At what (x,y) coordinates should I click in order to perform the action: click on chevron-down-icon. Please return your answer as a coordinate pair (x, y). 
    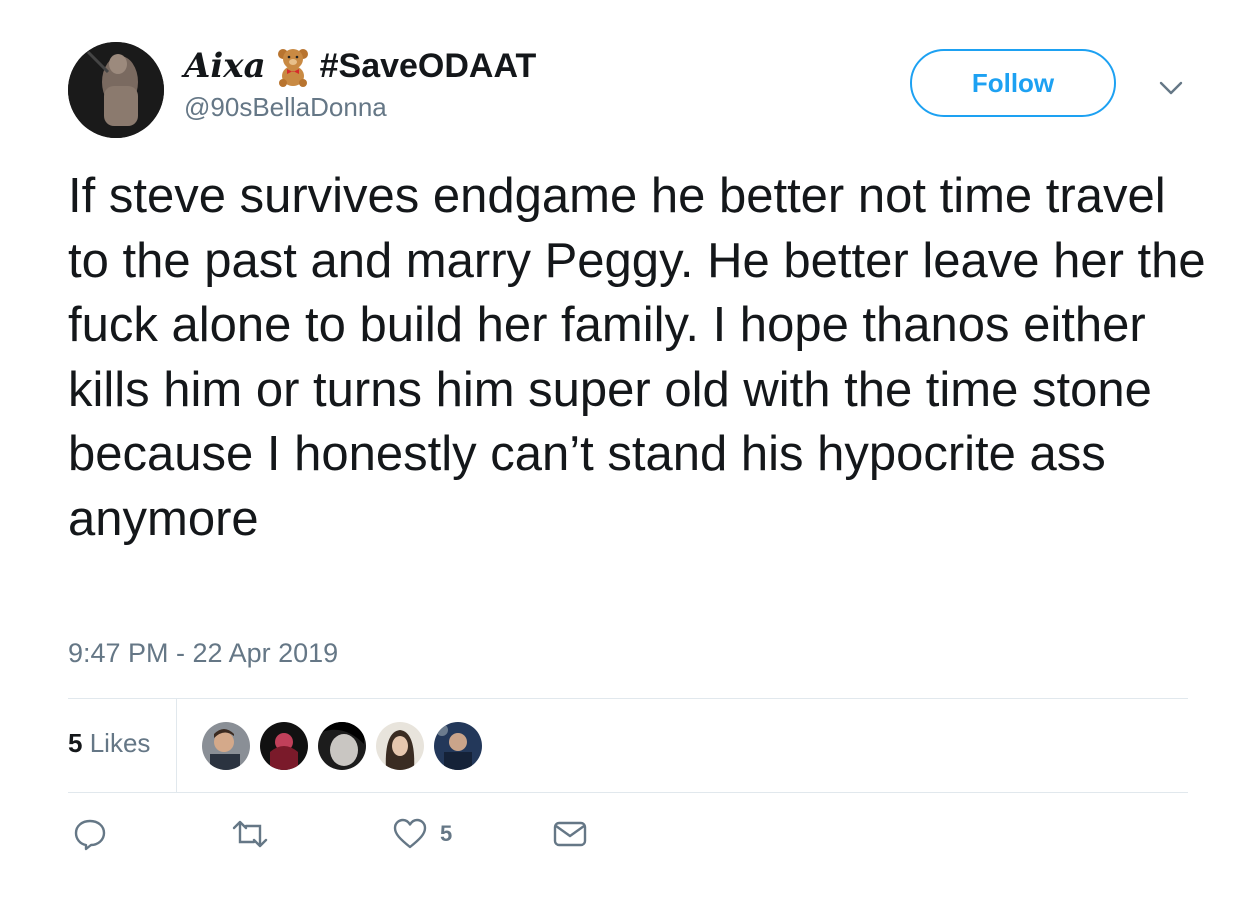
    Looking at the image, I should click on (1171, 88).